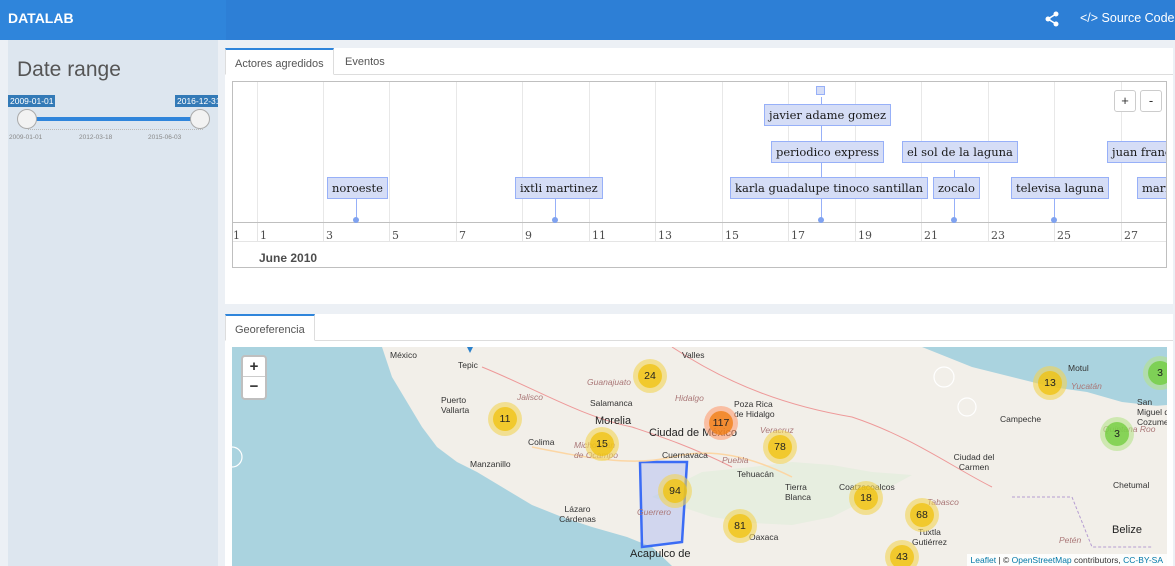  Describe the element at coordinates (1052, 19) in the screenshot. I see `share-icon` at that location.